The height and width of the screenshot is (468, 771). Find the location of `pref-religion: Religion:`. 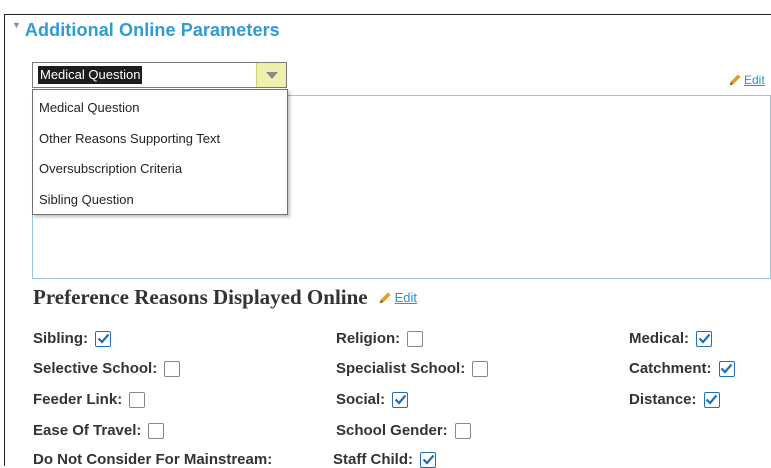

pref-religion: Religion: is located at coordinates (380, 338).